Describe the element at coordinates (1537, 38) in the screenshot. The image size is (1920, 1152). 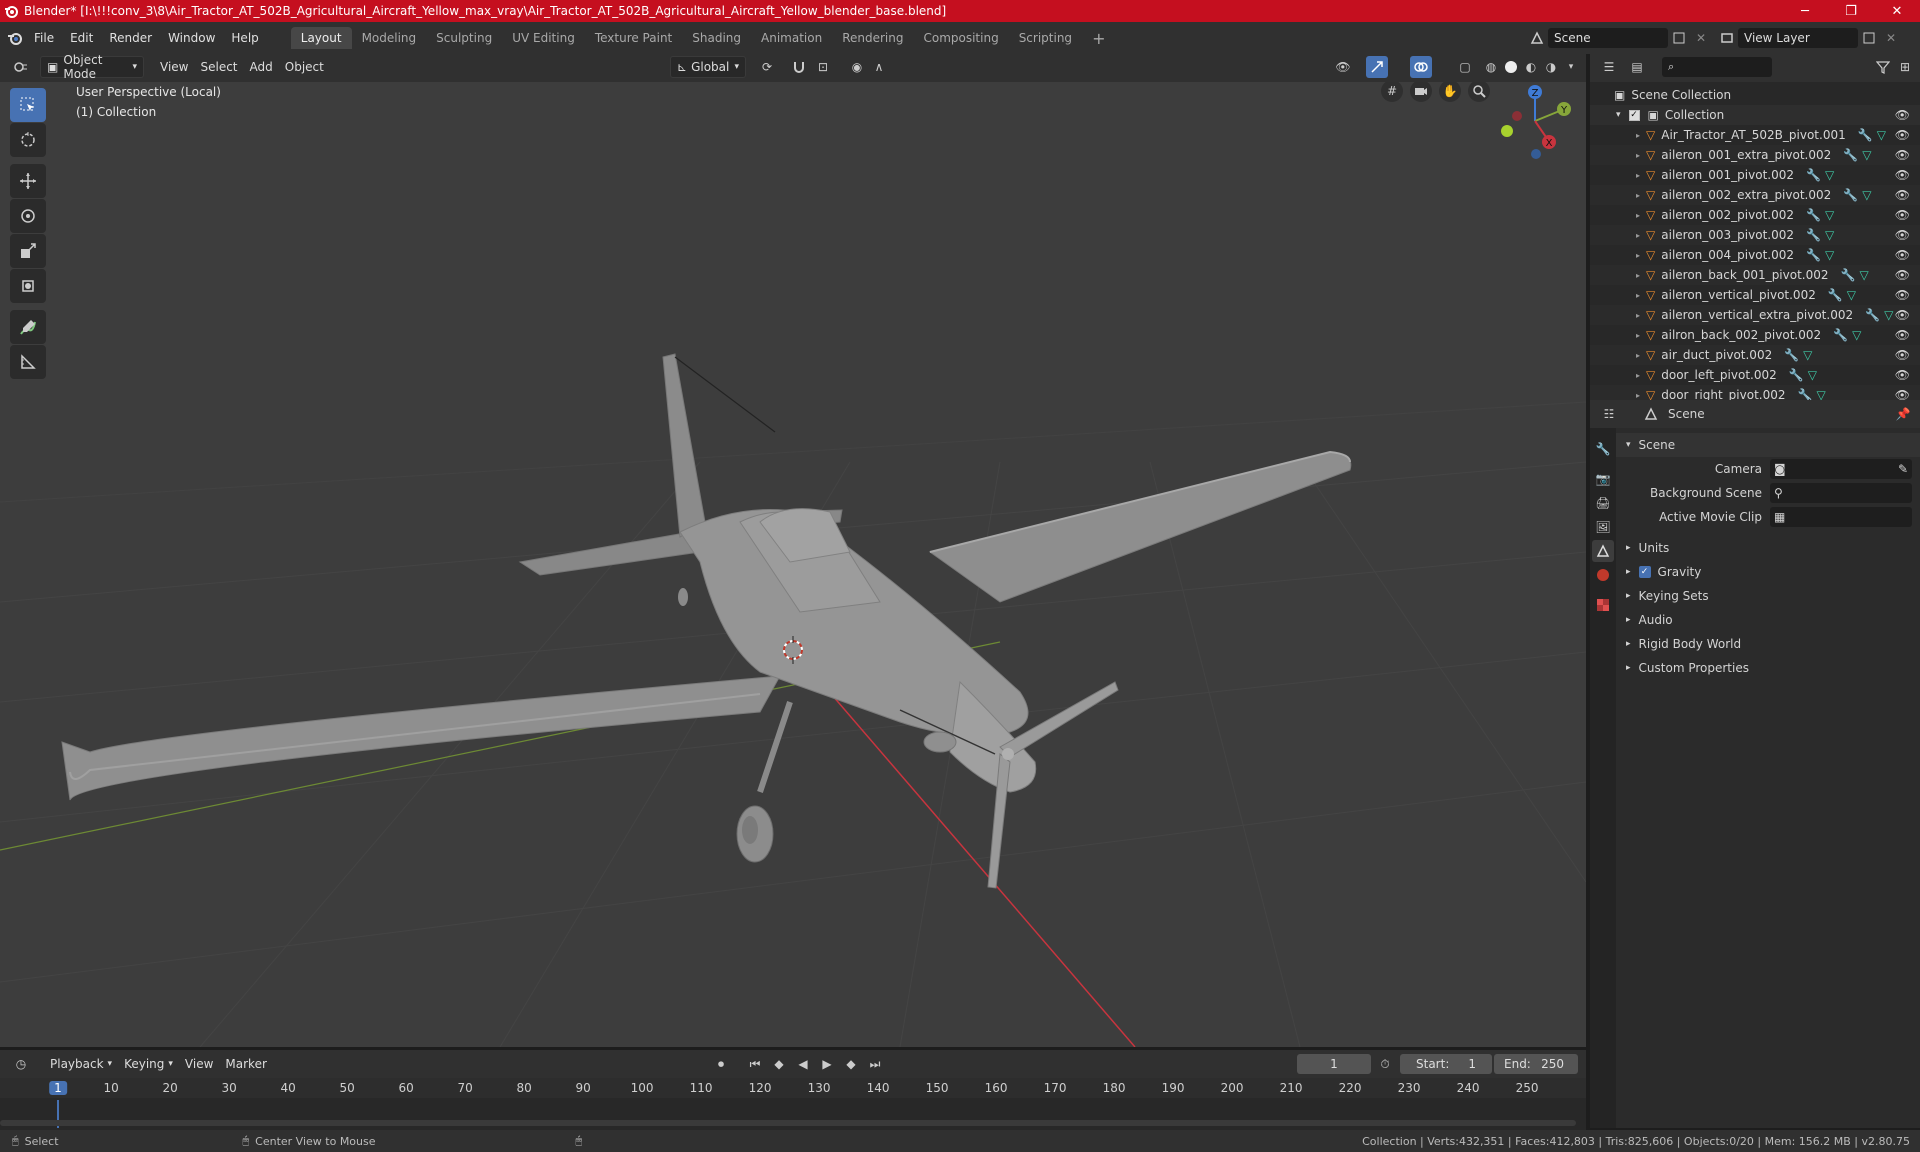
I see `scene-selector-icon` at that location.